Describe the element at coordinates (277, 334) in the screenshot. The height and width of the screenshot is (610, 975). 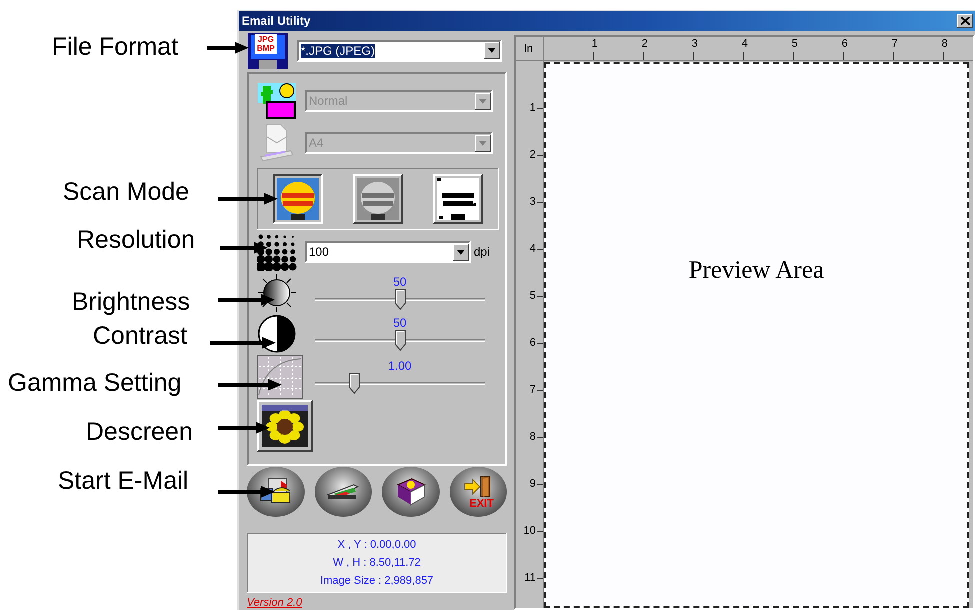
I see `contrast-icon` at that location.